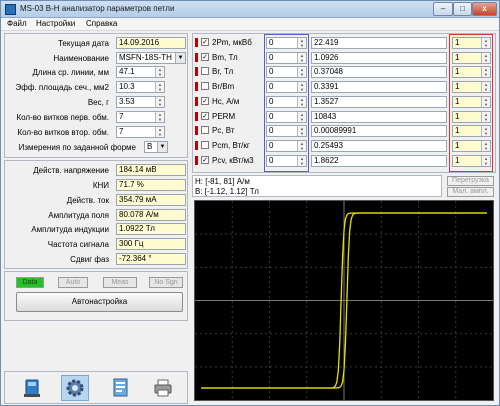 Image resolution: width=500 pixels, height=406 pixels. Describe the element at coordinates (151, 244) in the screenshot. I see `frequency-value: 300 Гц` at that location.